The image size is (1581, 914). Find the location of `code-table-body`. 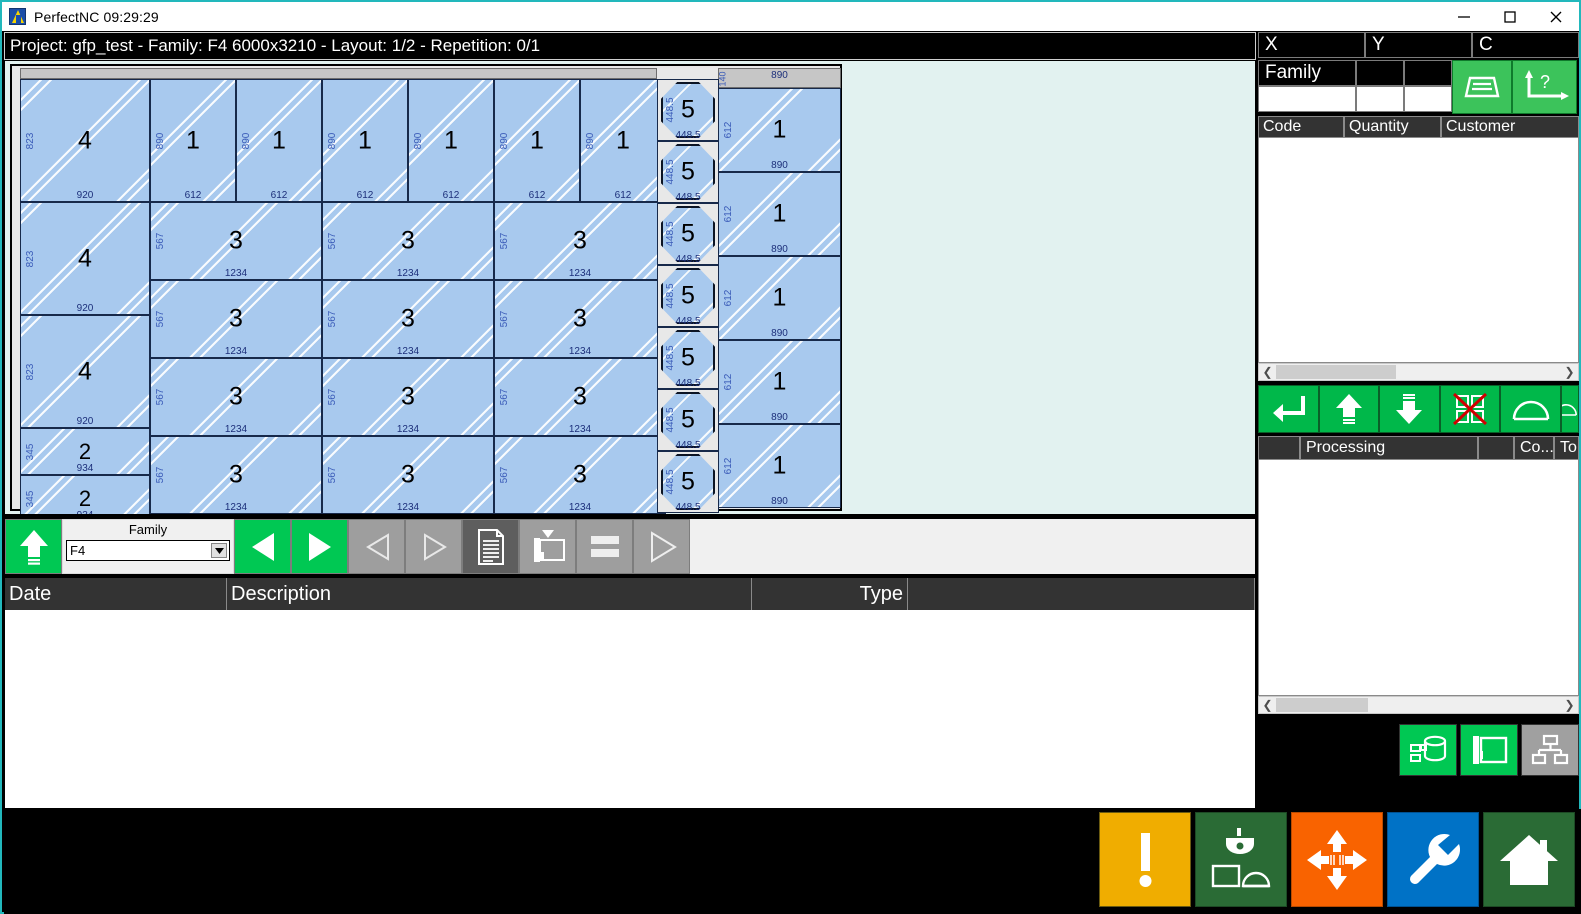

code-table-body is located at coordinates (1418, 250).